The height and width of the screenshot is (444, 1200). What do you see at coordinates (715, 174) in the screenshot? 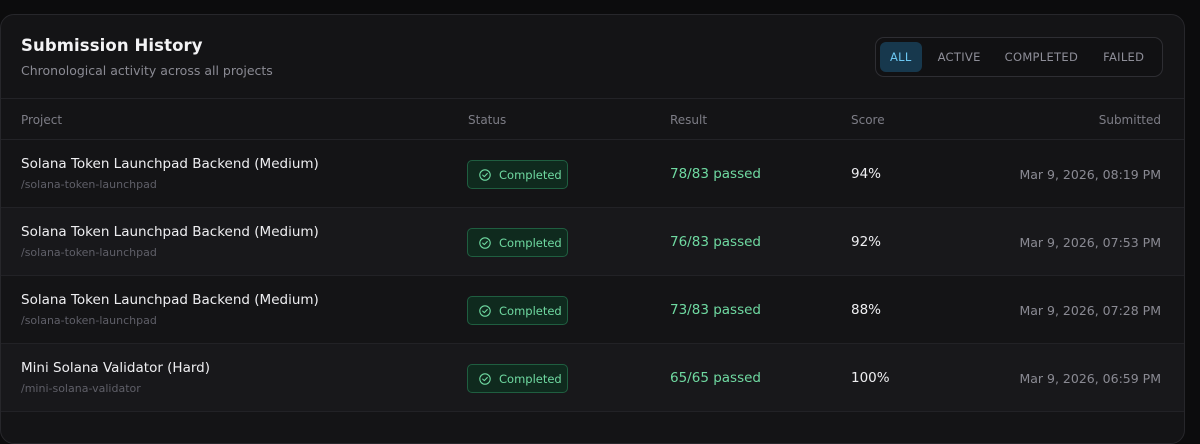
I see `result-value: 78/83 passed` at bounding box center [715, 174].